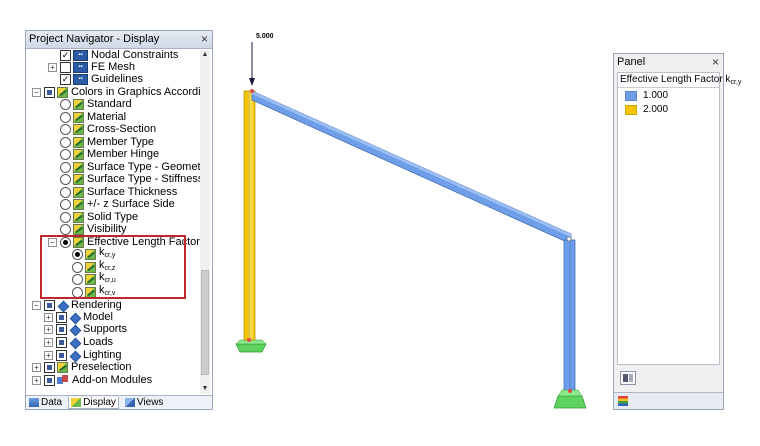 This screenshot has height=446, width=760. What do you see at coordinates (680, 81) in the screenshot?
I see `legend-title: Effective Length Factor kcr,y` at bounding box center [680, 81].